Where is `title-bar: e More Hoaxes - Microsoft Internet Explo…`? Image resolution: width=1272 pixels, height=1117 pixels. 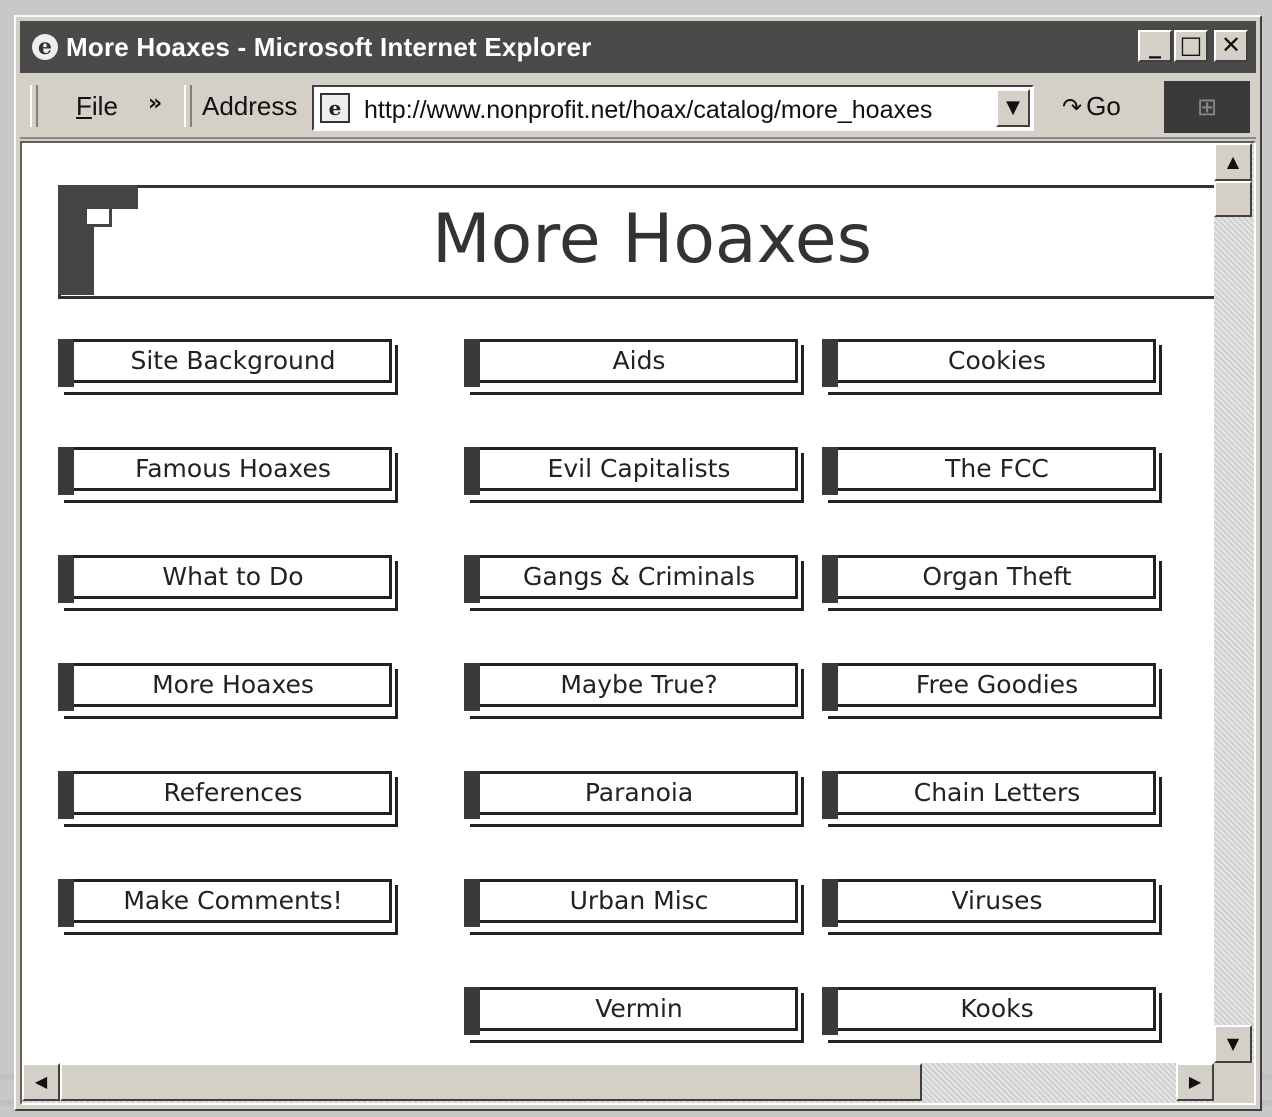 title-bar: e More Hoaxes - Microsoft Internet Explo… is located at coordinates (638, 47).